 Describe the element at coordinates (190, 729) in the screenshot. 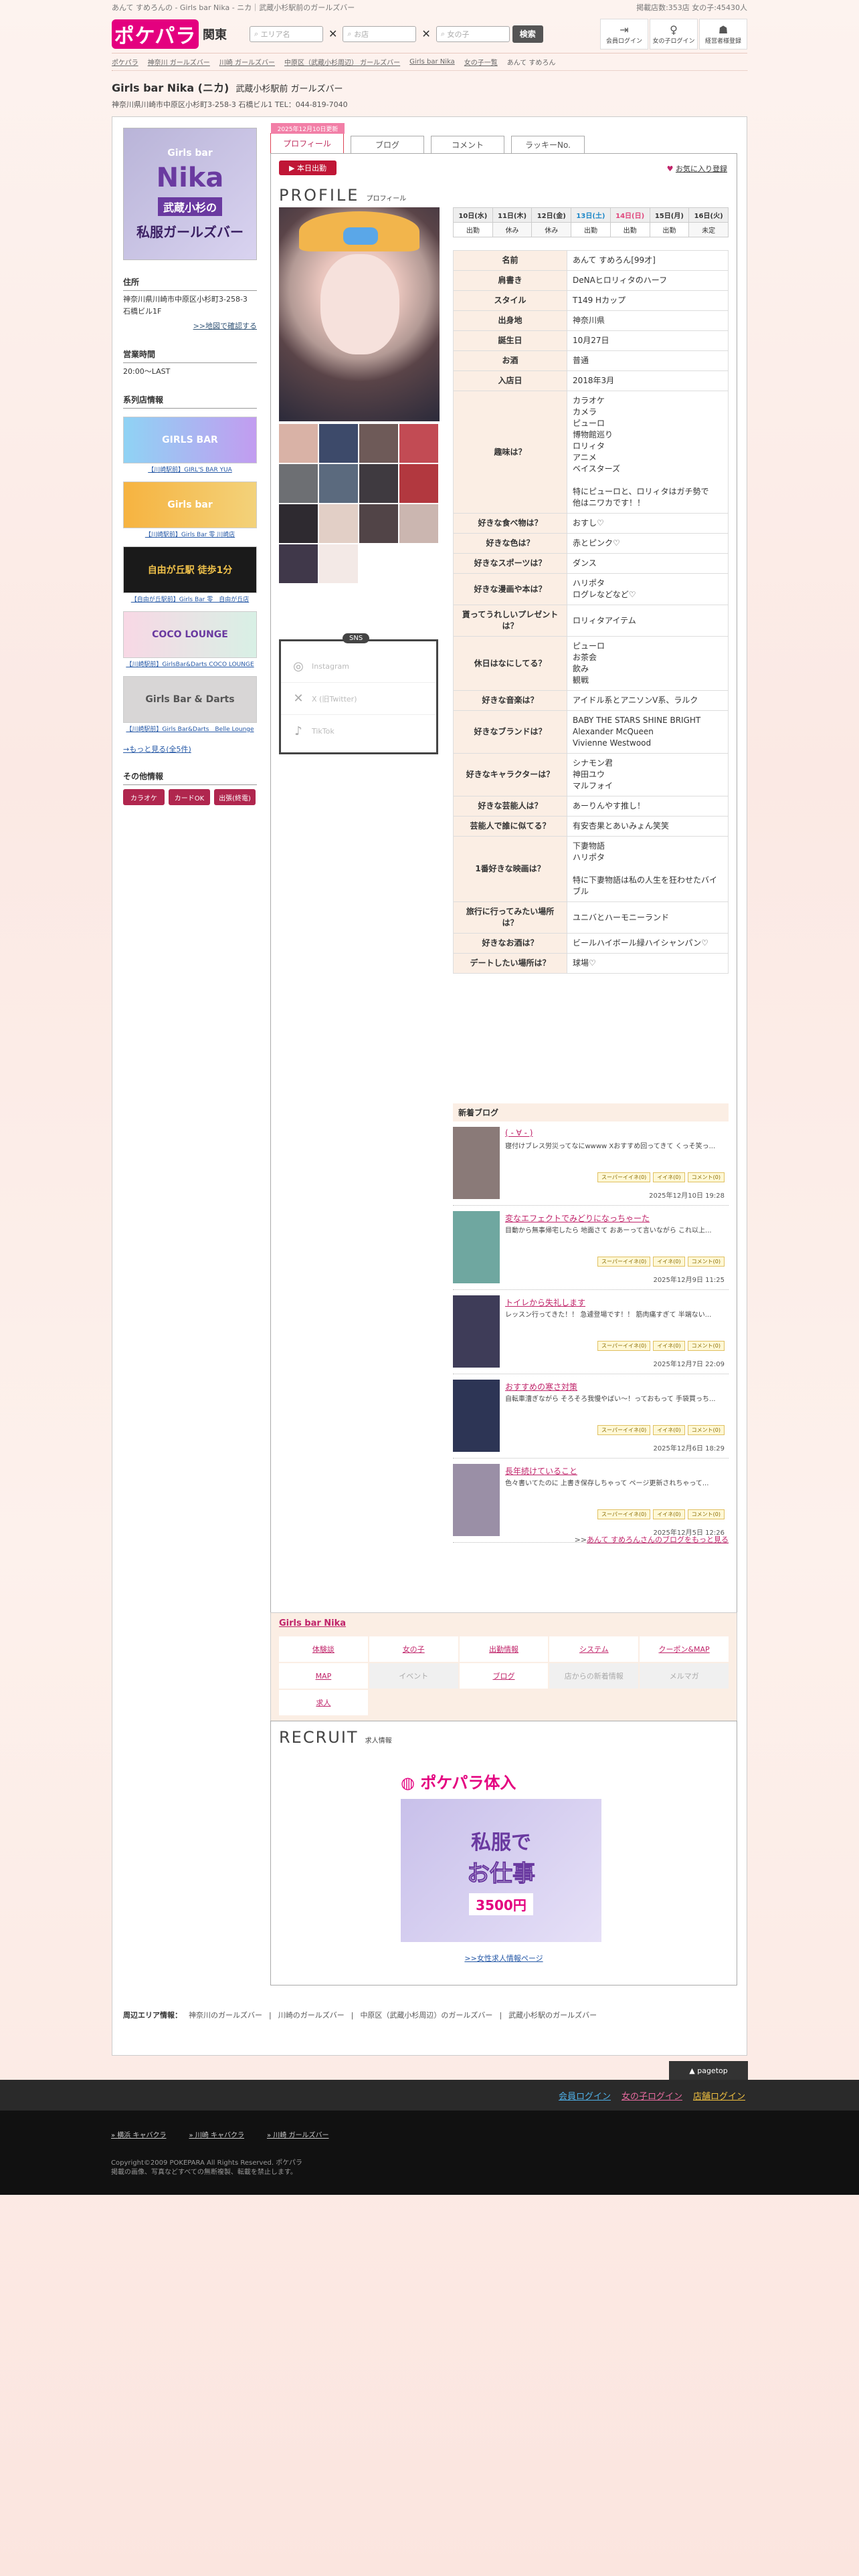

I see `group-shop-link: 【川崎駅前】Girls Bar&Darts Belle Lounge` at that location.